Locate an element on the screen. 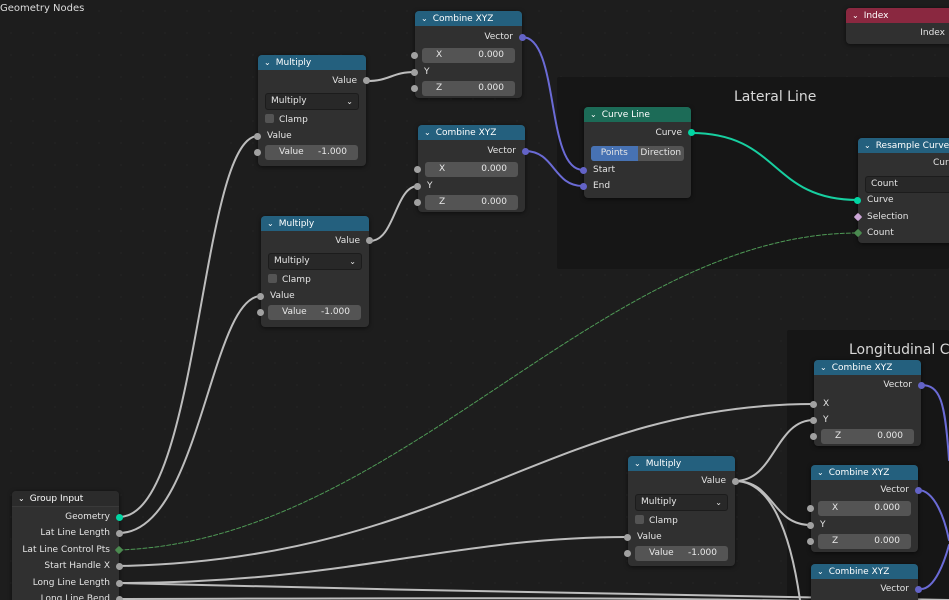 The image size is (949, 600). node-title: Index is located at coordinates (876, 15).